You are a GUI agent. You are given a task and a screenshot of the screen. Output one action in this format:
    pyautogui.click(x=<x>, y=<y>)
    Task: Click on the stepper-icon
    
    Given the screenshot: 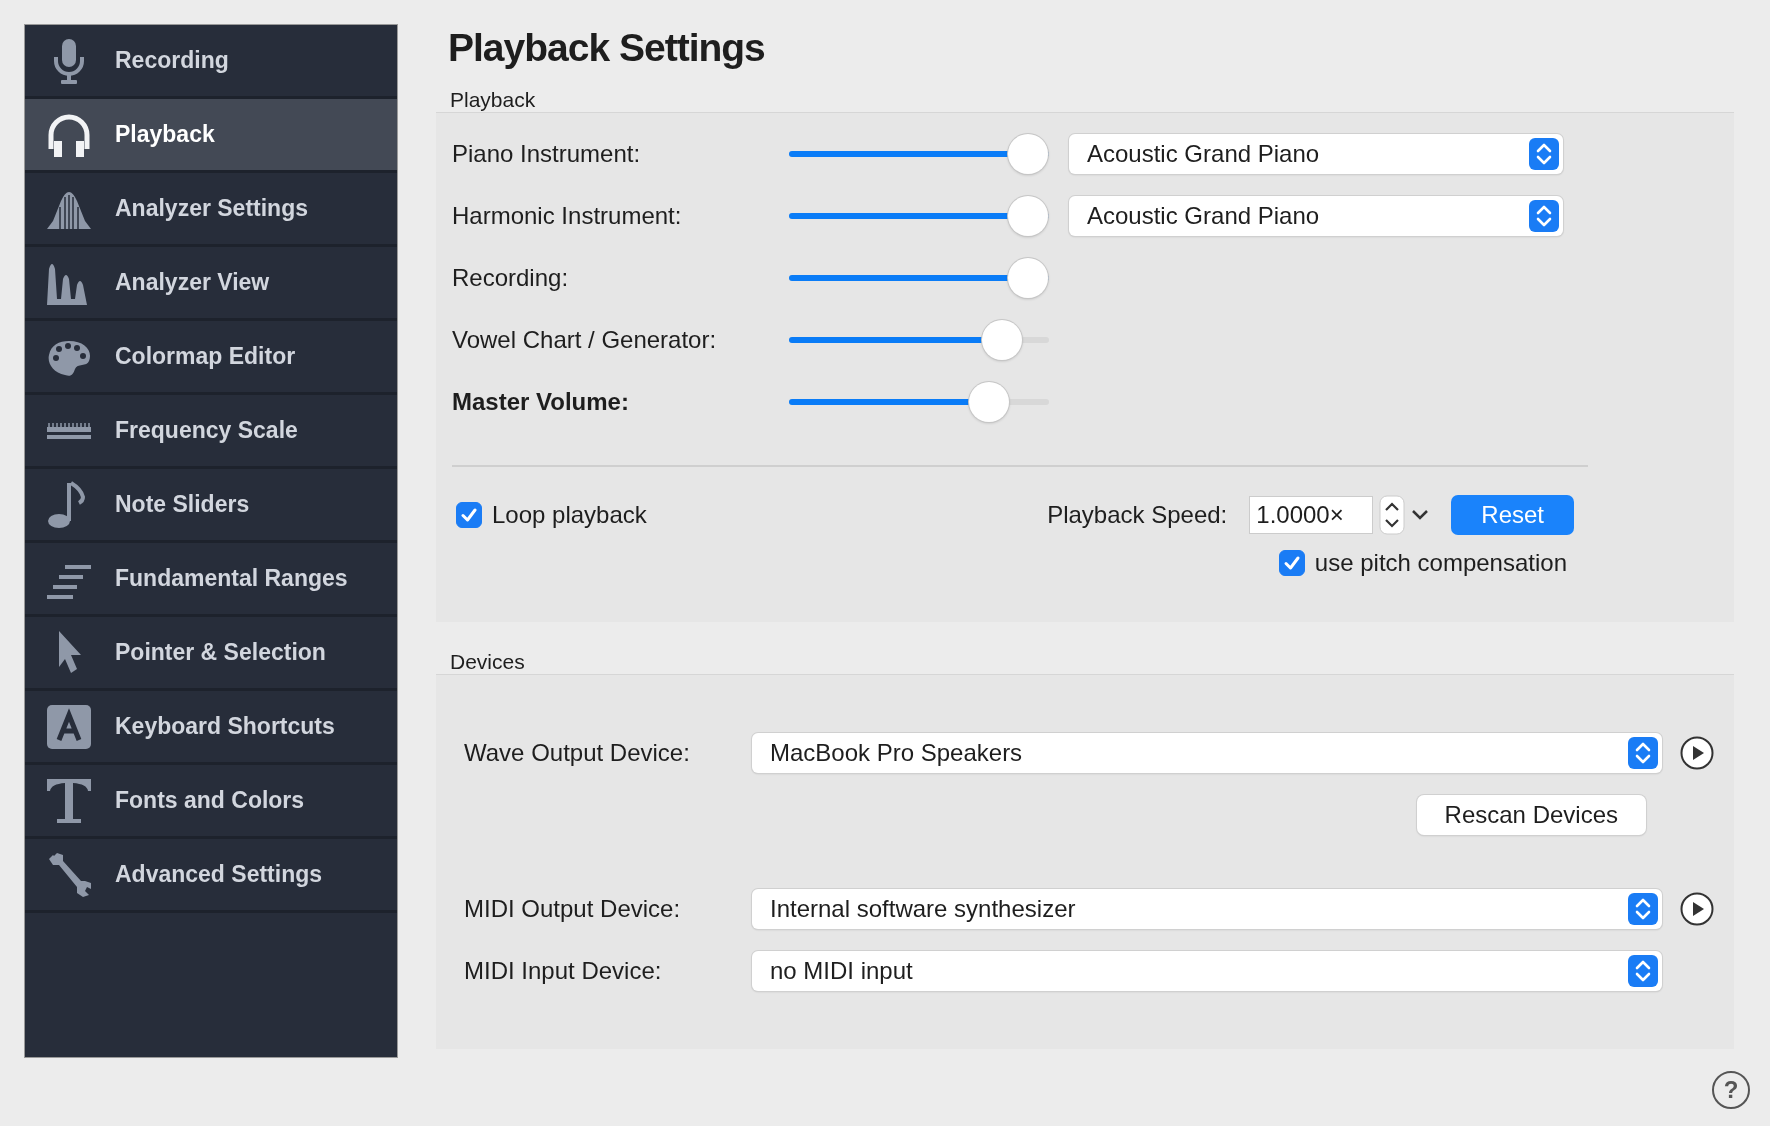 What is the action you would take?
    pyautogui.click(x=1392, y=515)
    